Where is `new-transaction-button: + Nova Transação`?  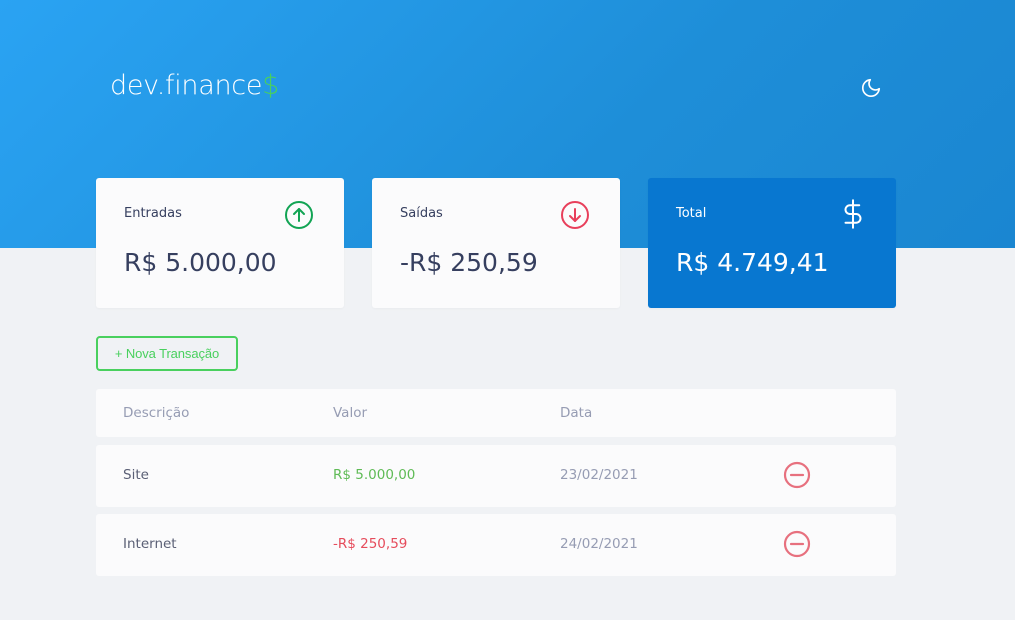
new-transaction-button: + Nova Transação is located at coordinates (167, 353).